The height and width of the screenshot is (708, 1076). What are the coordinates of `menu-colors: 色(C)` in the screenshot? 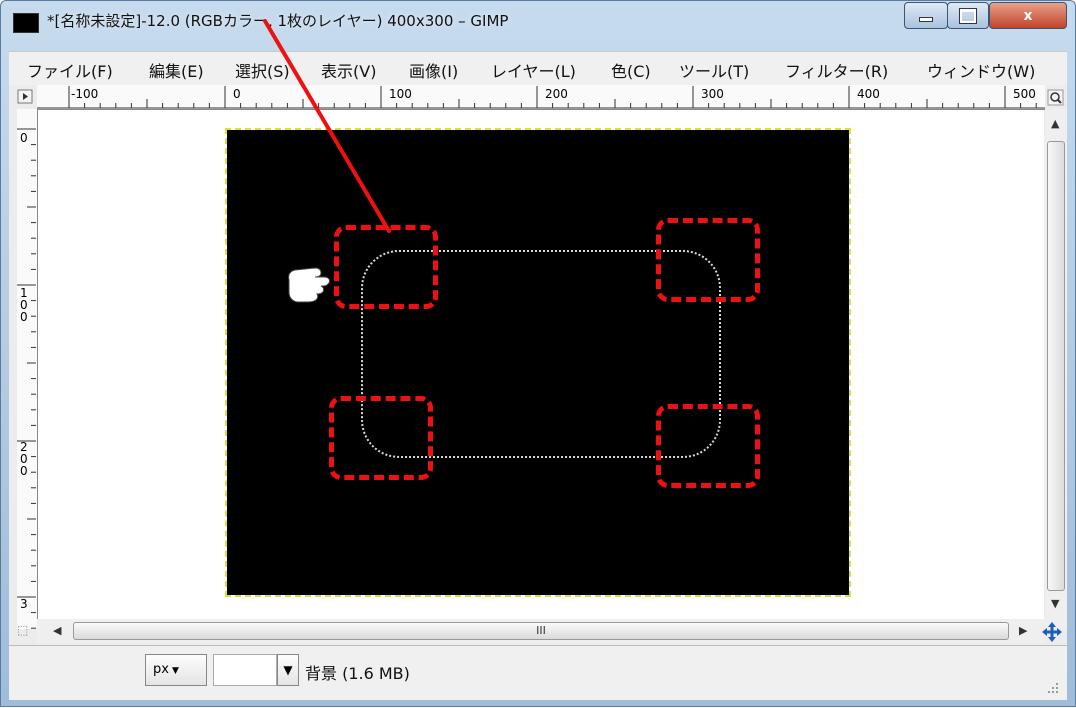 It's located at (631, 70).